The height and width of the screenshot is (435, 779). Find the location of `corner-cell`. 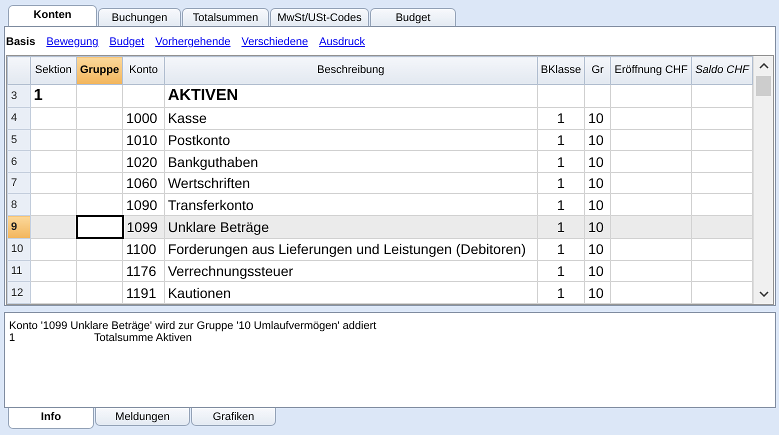

corner-cell is located at coordinates (19, 70).